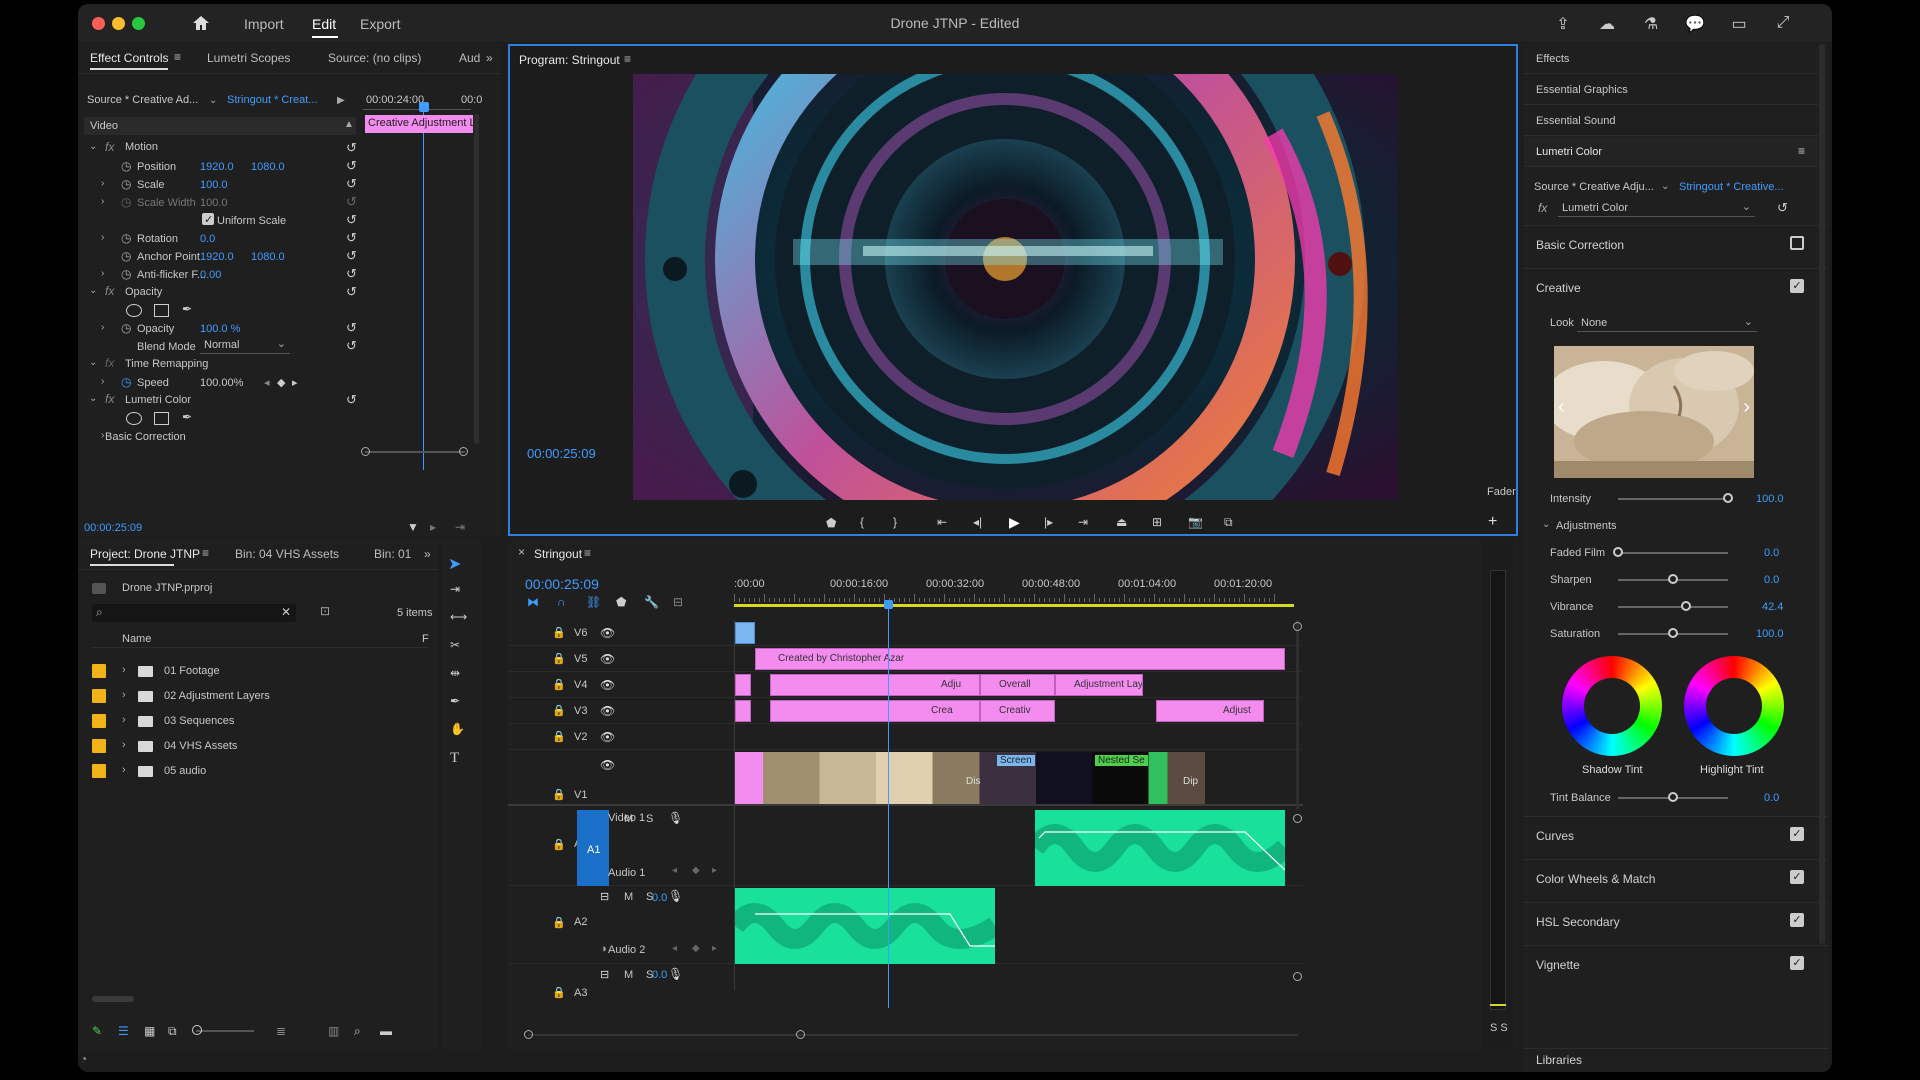 The width and height of the screenshot is (1920, 1080). I want to click on wrench-icon: 🔧, so click(651, 602).